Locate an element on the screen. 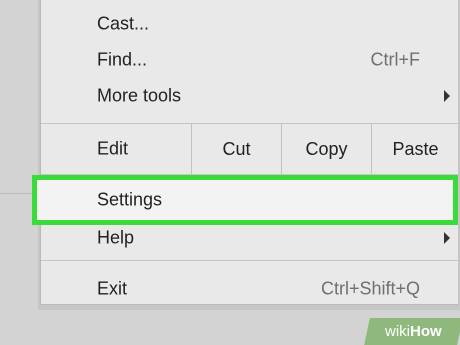  menu-item-label: Exit is located at coordinates (112, 288).